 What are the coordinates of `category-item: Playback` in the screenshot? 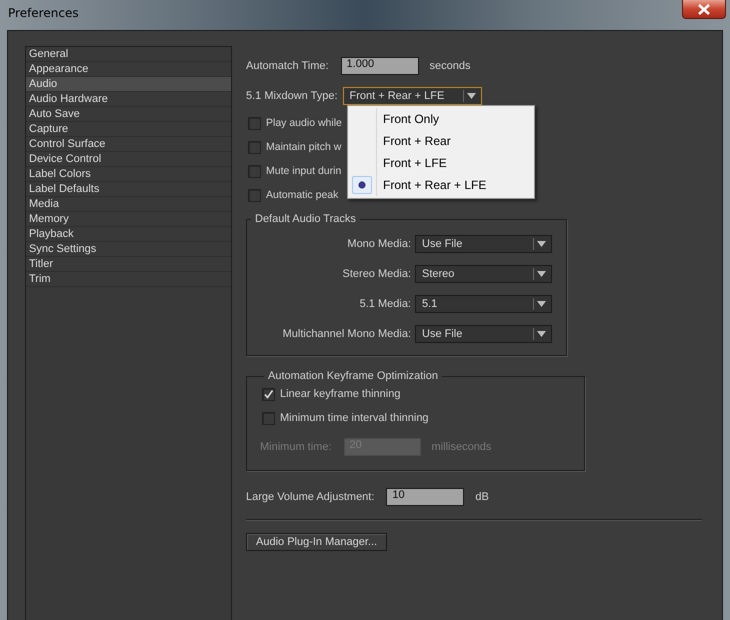 It's located at (128, 234).